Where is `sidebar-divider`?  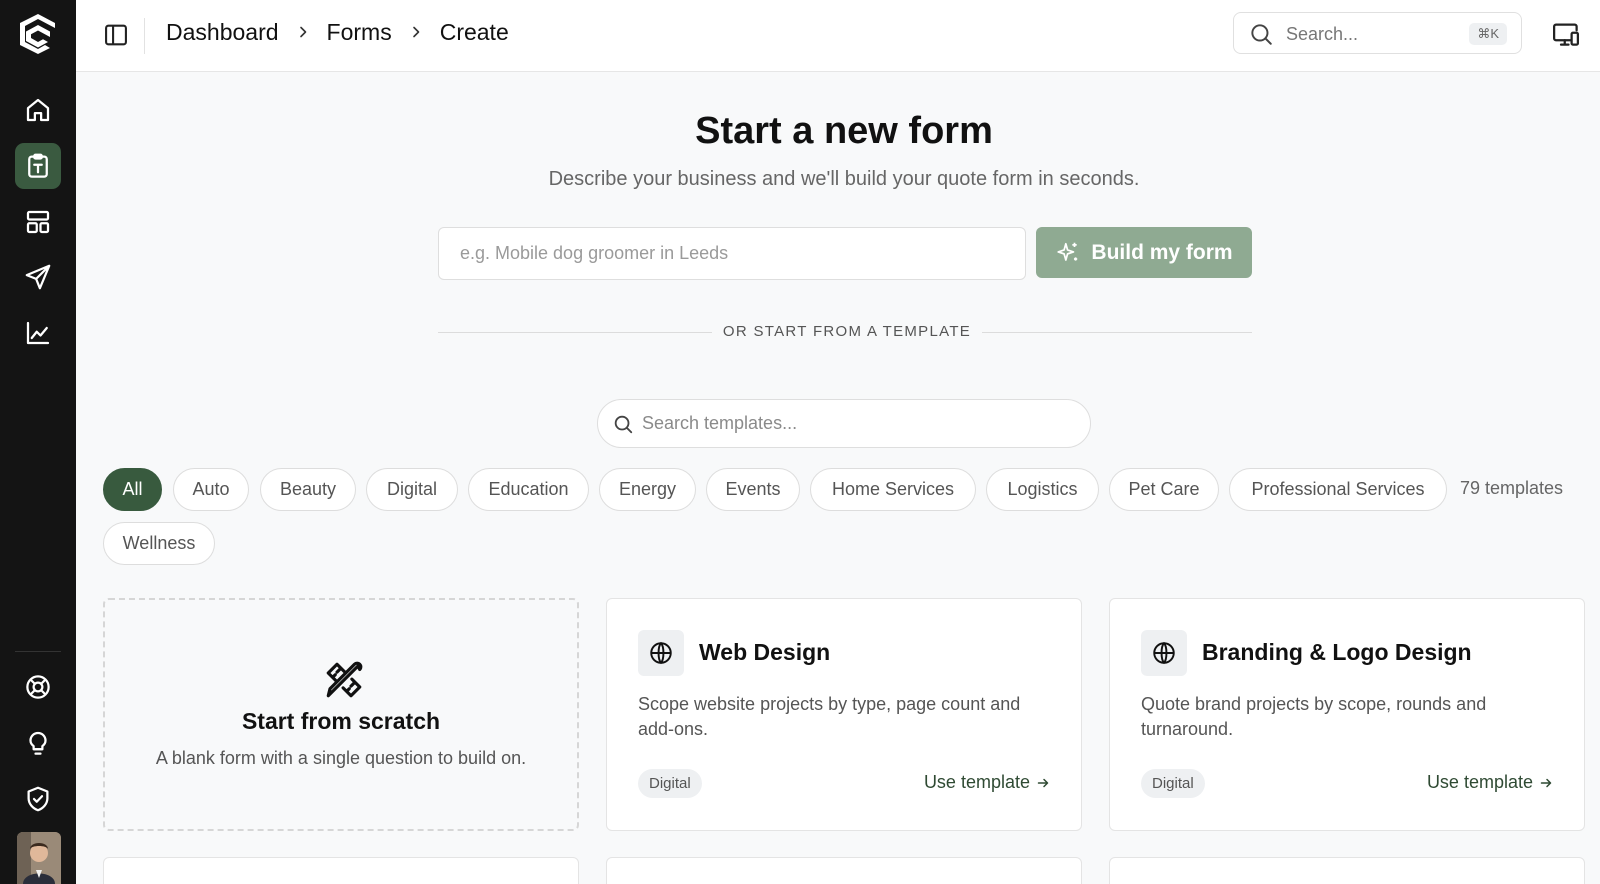 sidebar-divider is located at coordinates (38, 651).